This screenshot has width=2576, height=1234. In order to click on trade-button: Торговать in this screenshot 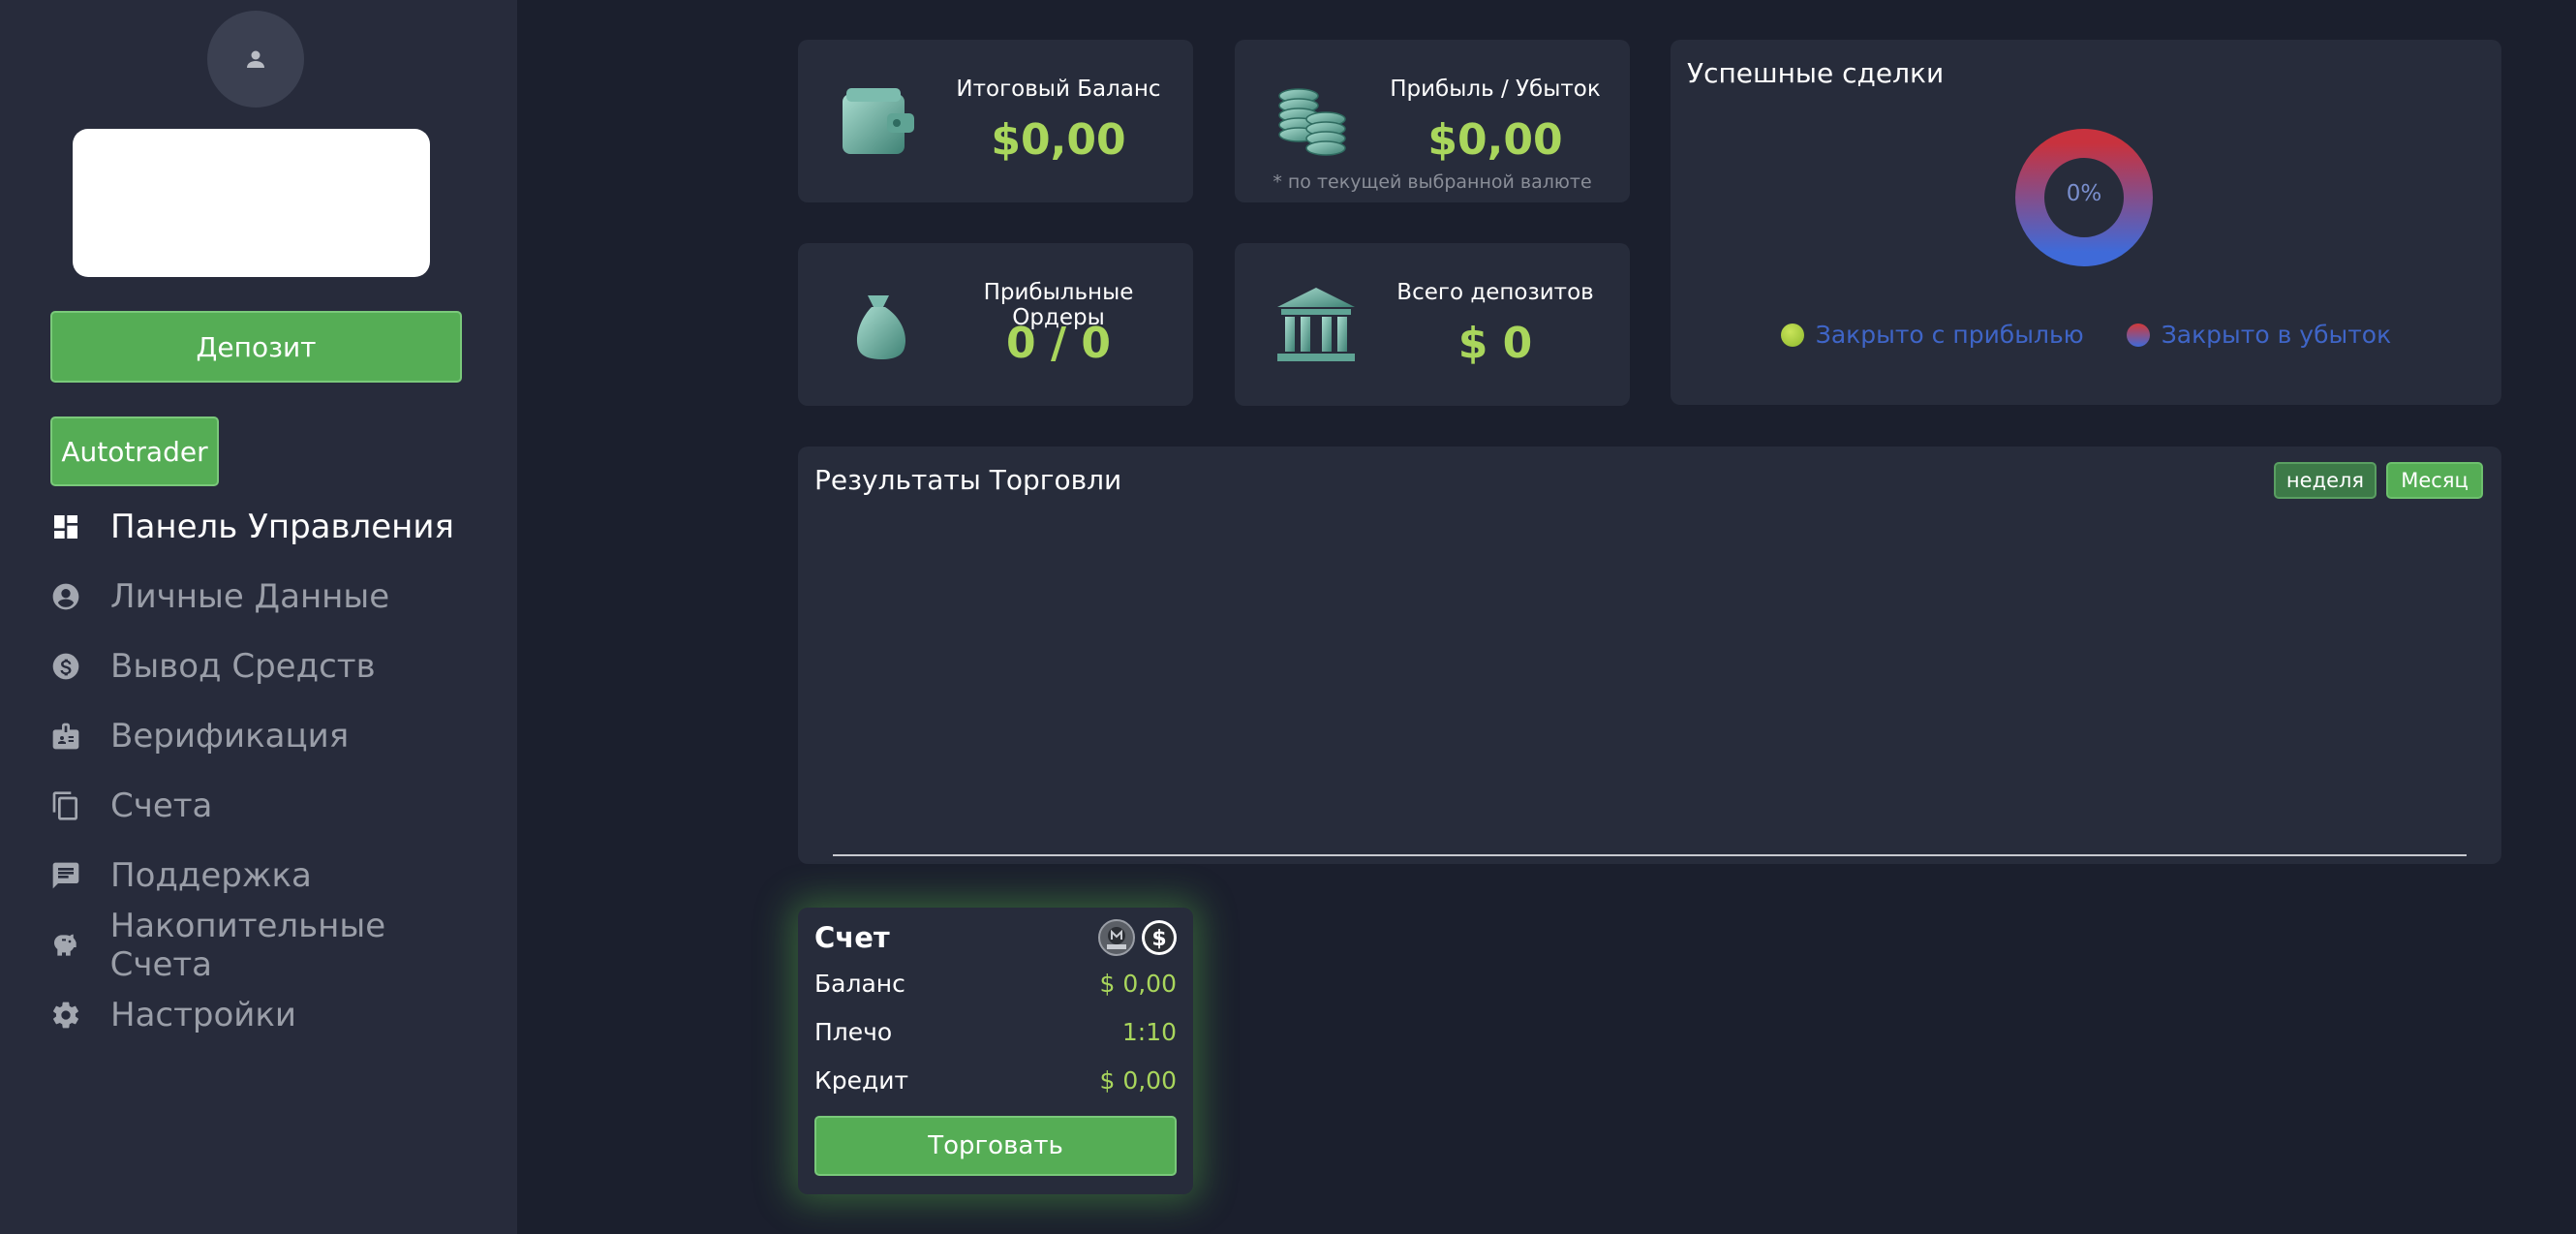, I will do `click(995, 1146)`.